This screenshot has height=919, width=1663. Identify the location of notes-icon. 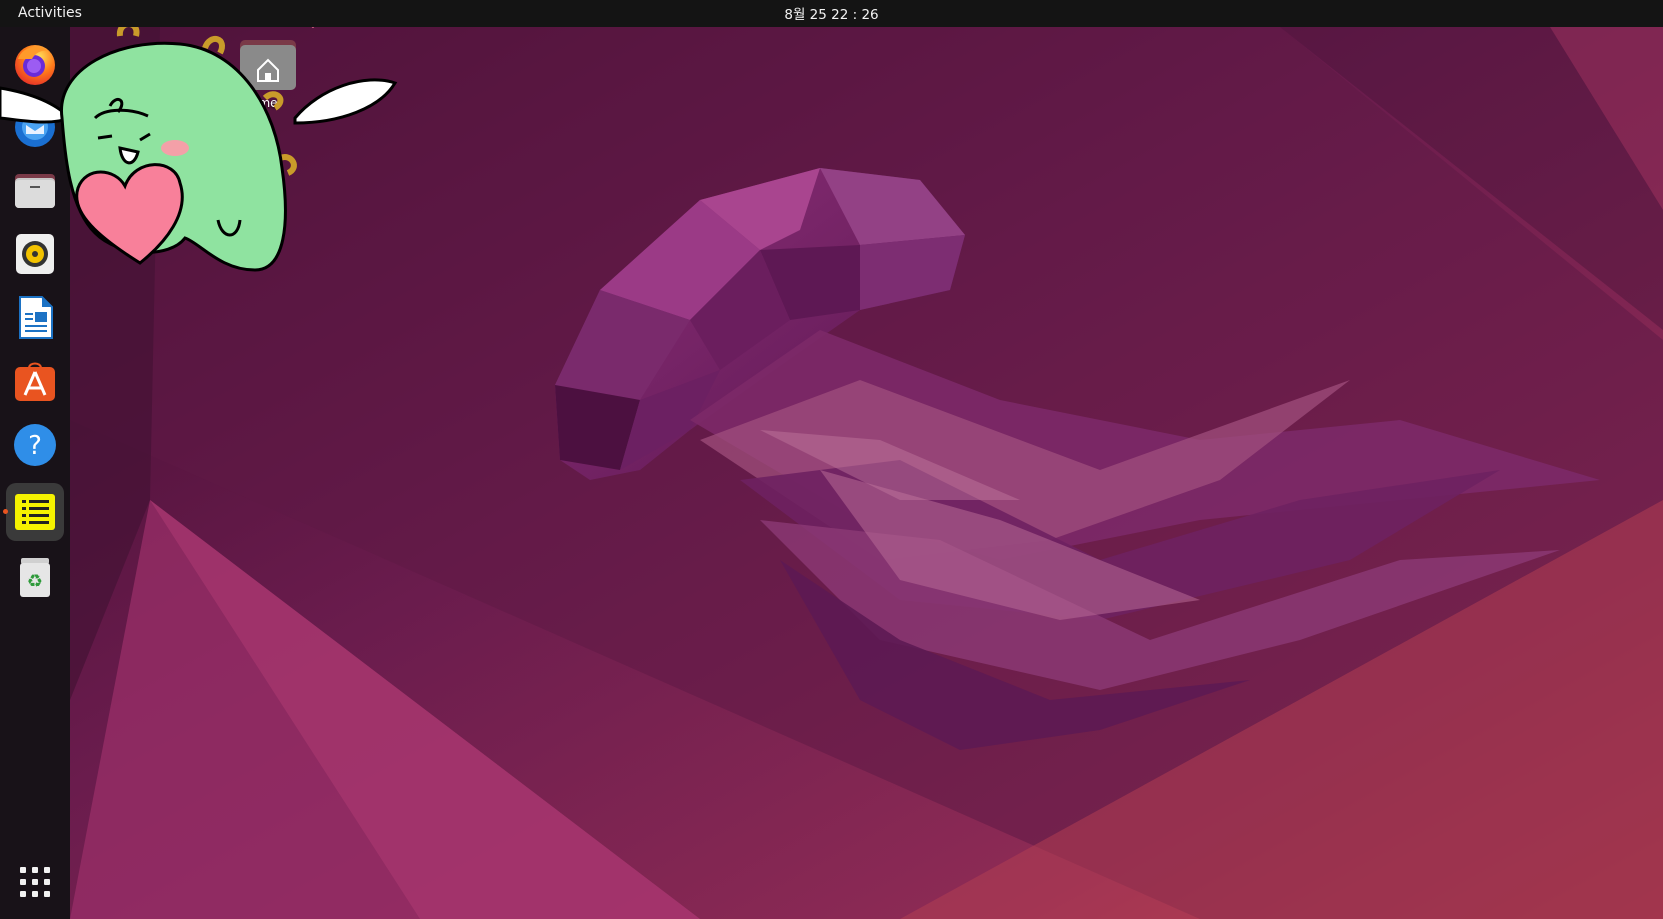
(35, 512).